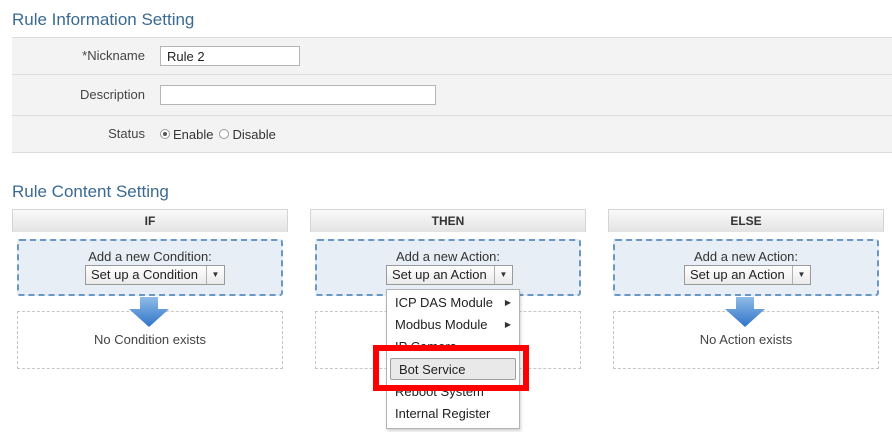 Image resolution: width=892 pixels, height=432 pixels. Describe the element at coordinates (193, 134) in the screenshot. I see `status-enable-label: Enable` at that location.